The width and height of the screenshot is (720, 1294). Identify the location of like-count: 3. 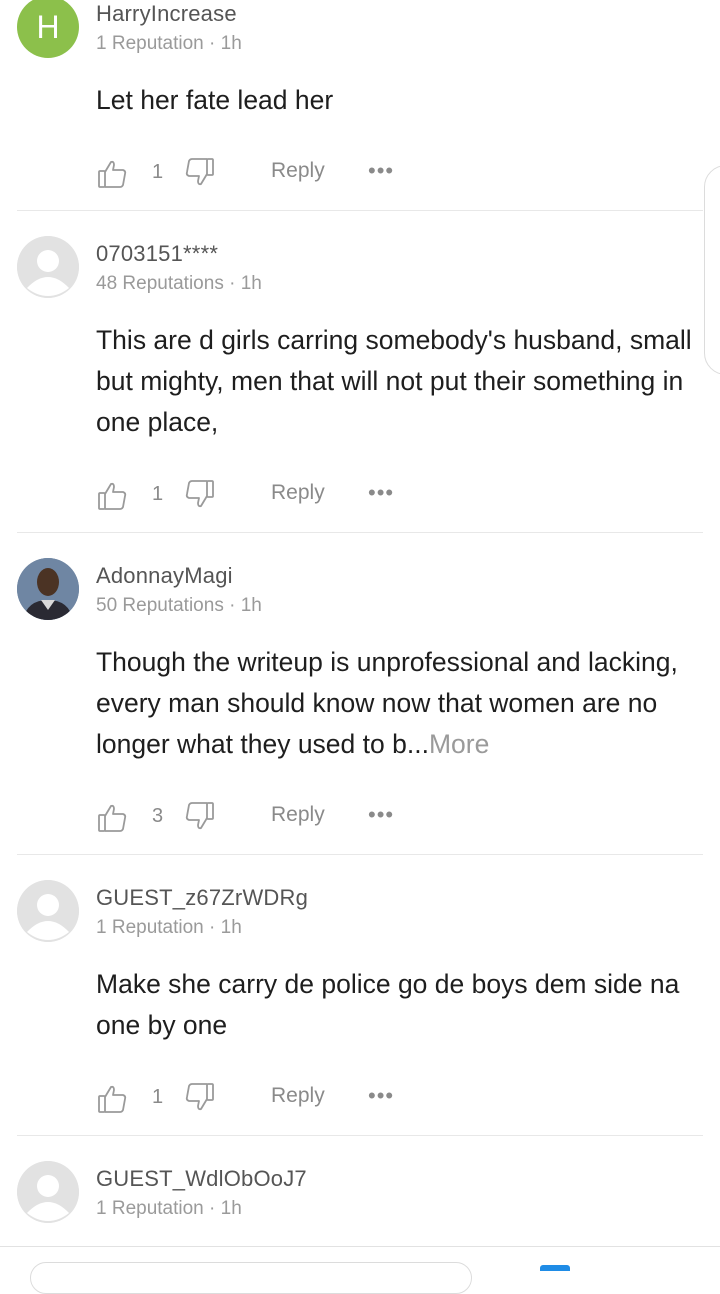
(158, 816).